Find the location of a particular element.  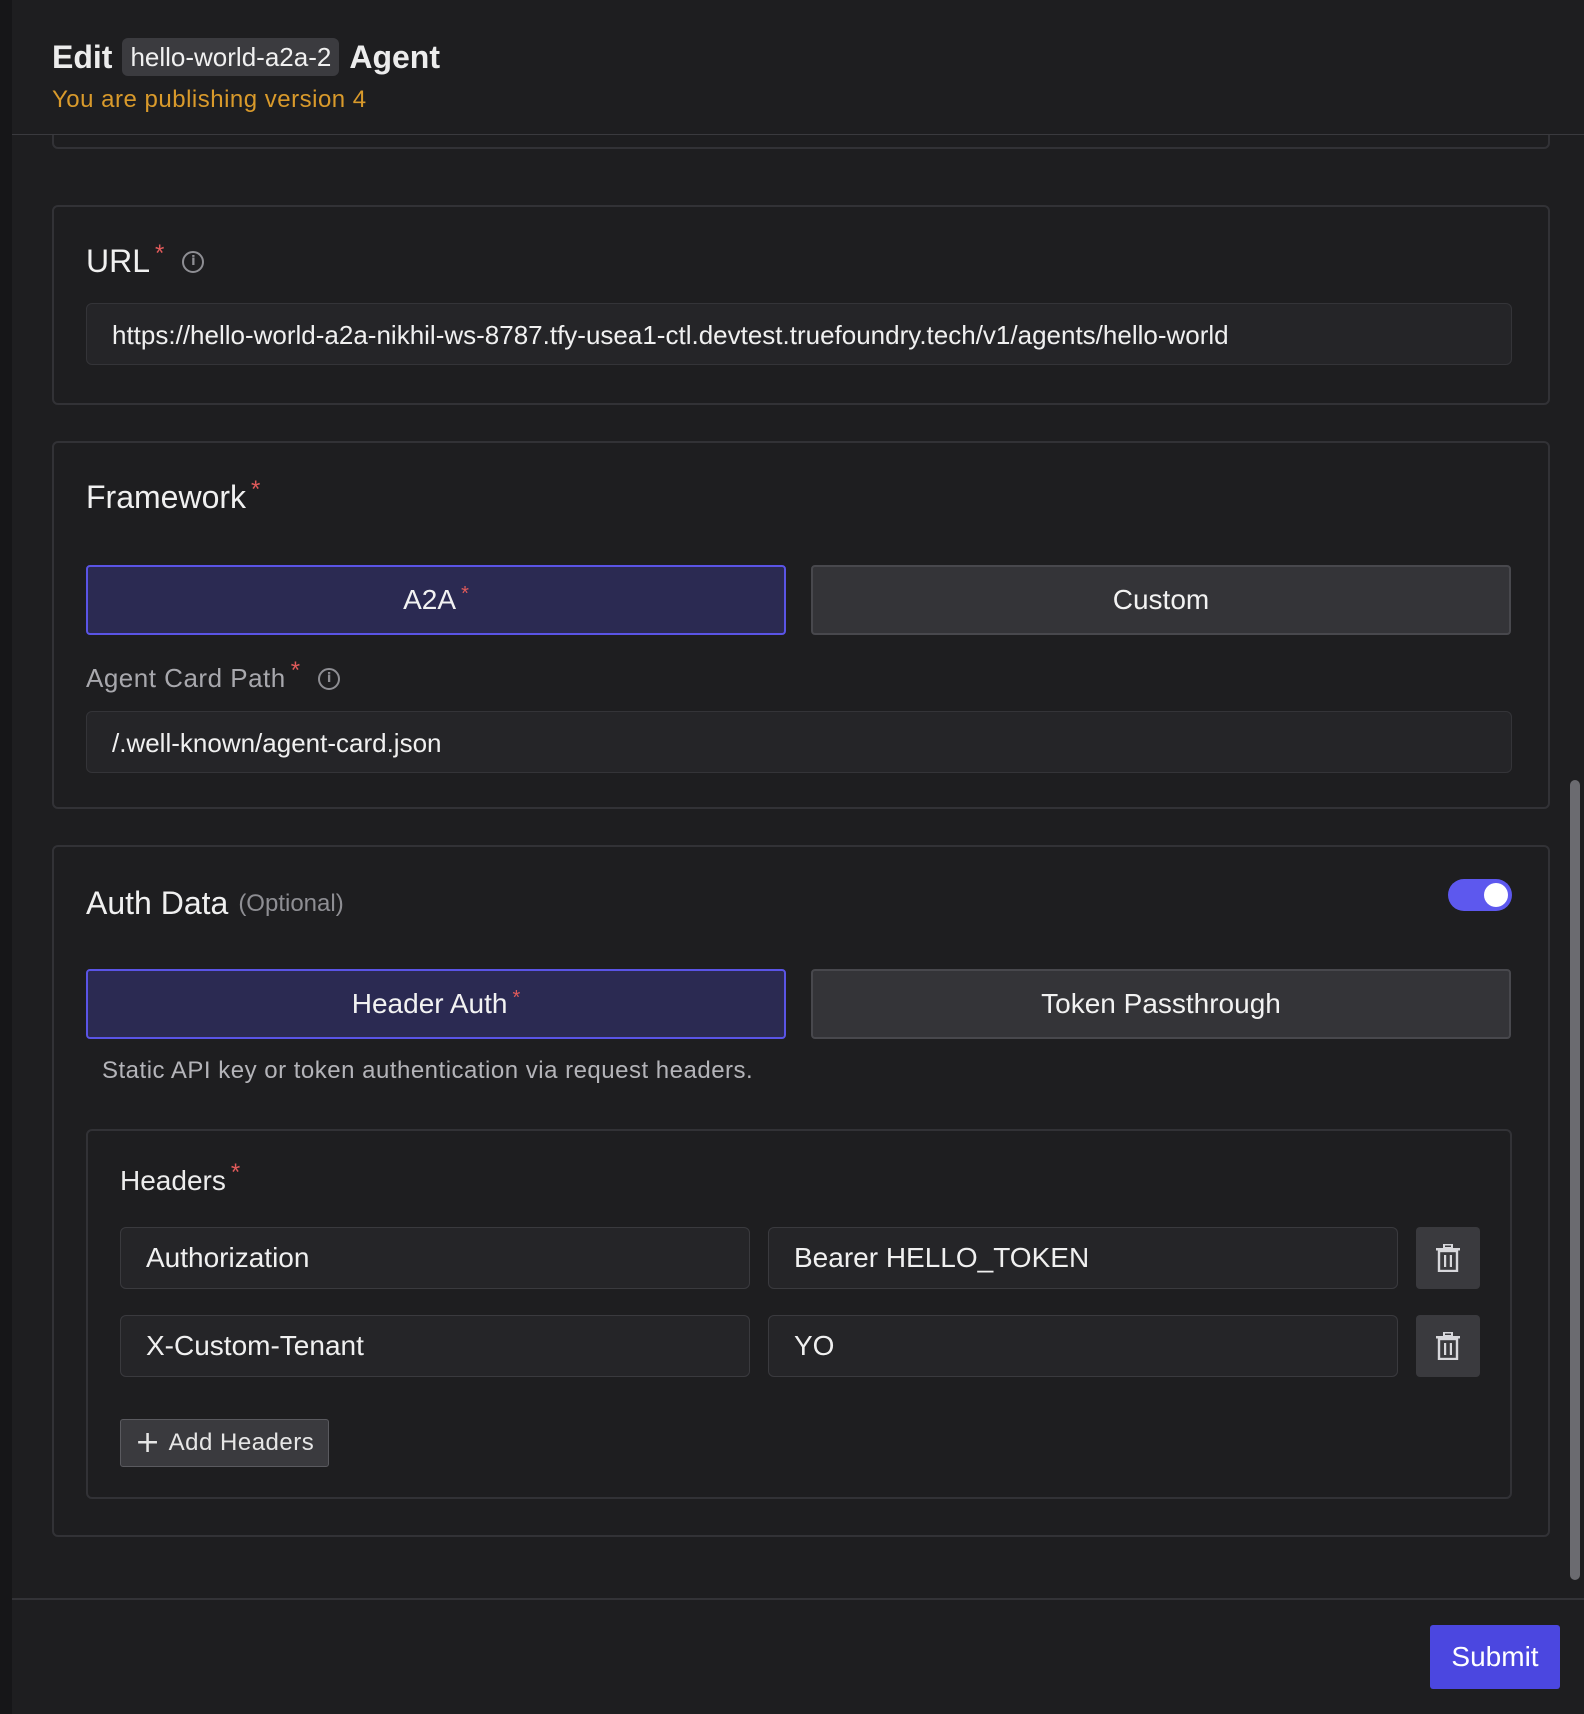

option-label: Custom is located at coordinates (1161, 599).